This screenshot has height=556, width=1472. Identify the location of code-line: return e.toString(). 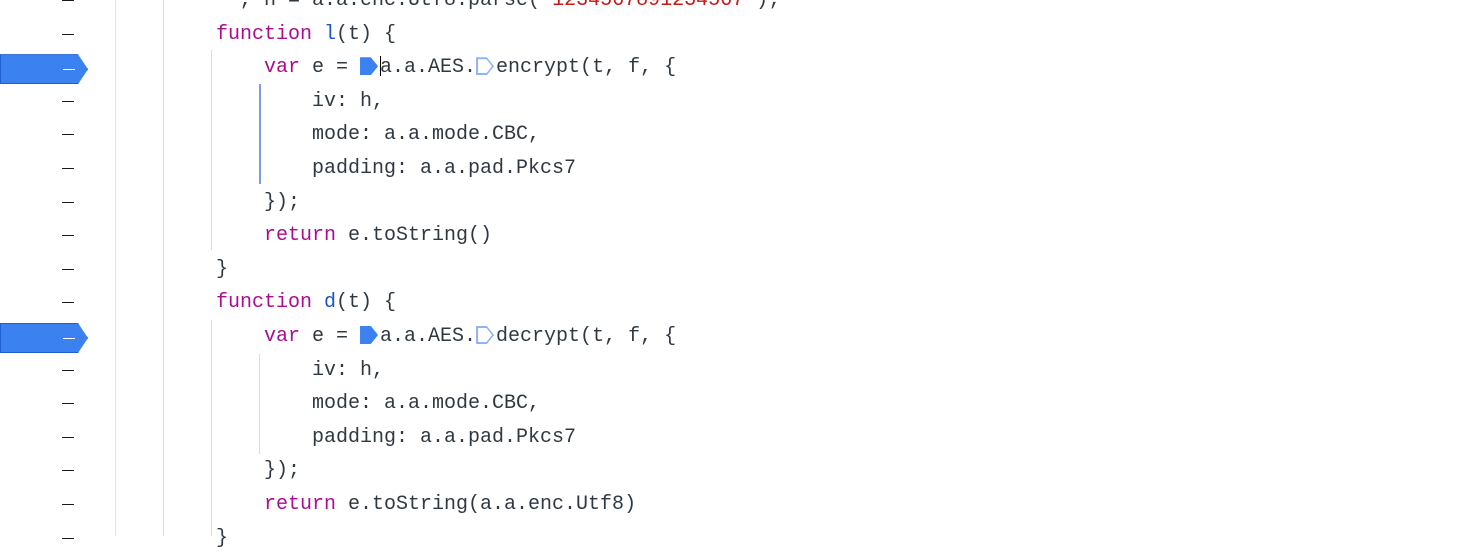
(378, 236).